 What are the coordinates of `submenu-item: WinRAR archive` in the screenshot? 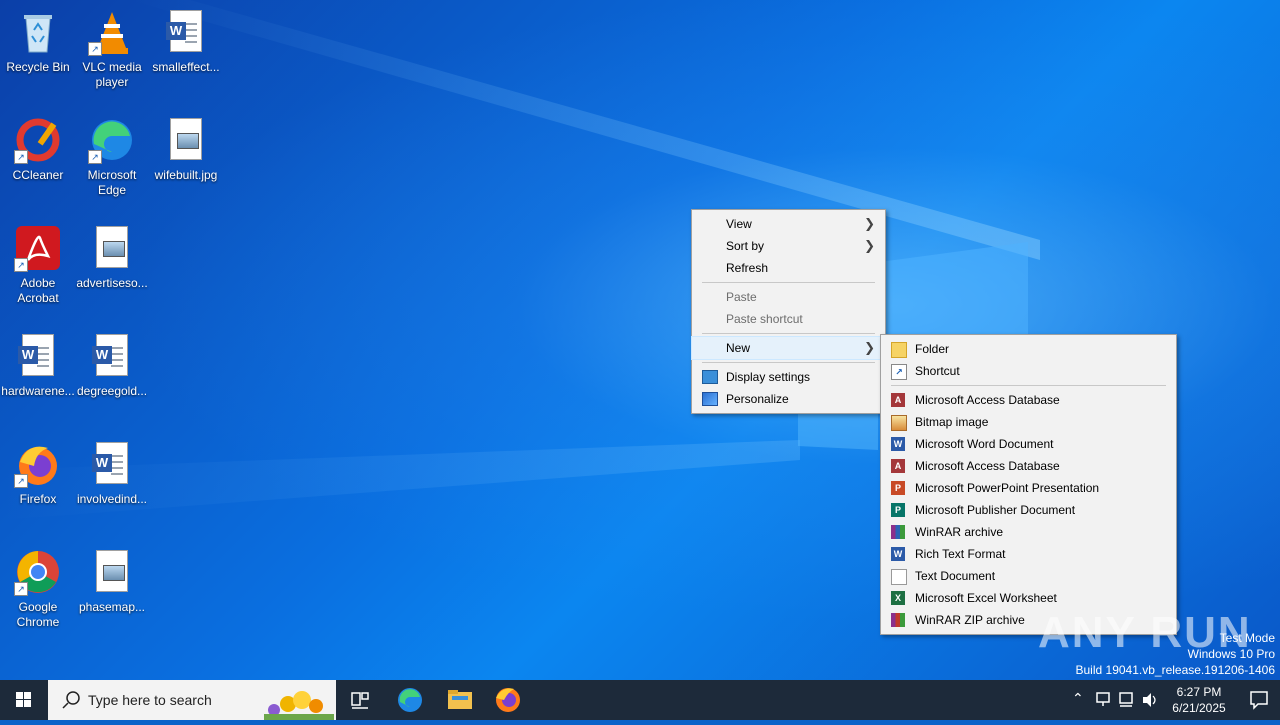 It's located at (1028, 532).